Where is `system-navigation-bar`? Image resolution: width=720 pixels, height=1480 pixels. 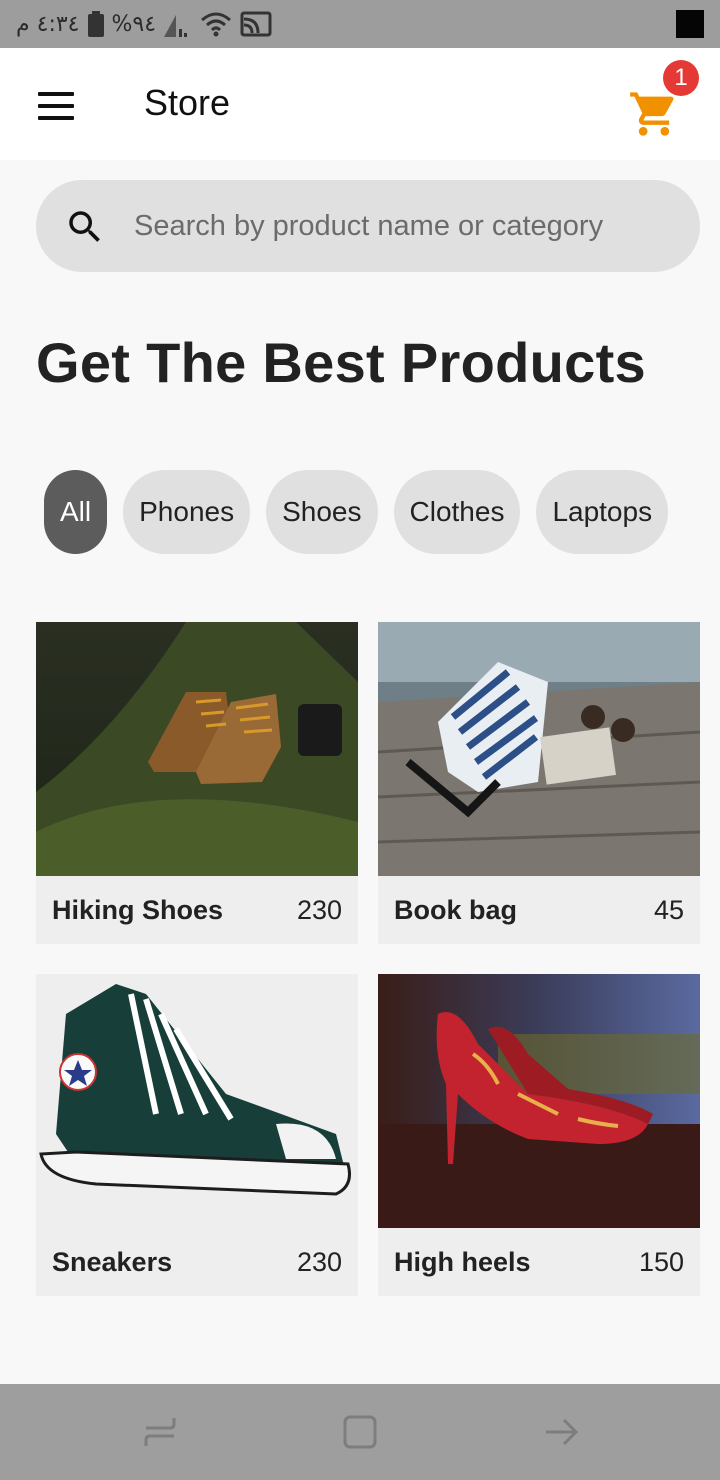 system-navigation-bar is located at coordinates (360, 1432).